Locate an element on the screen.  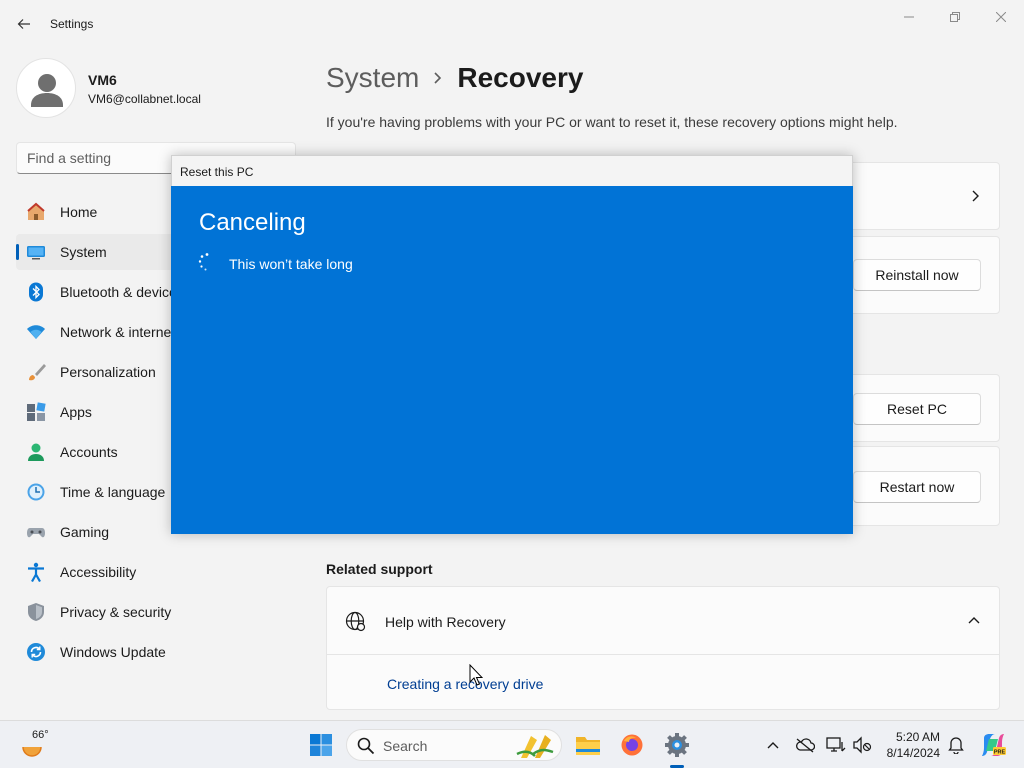
breadcrumb-parent: System is located at coordinates (372, 78).